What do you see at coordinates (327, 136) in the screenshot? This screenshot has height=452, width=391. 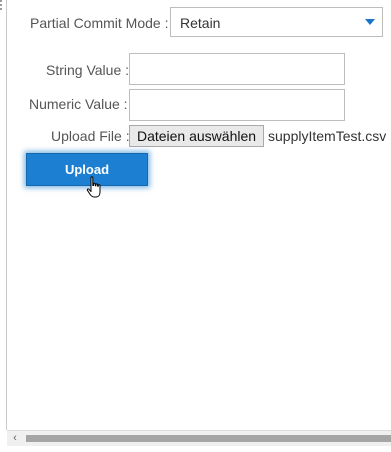 I see `selected-file-name: supplyItemTest.csv` at bounding box center [327, 136].